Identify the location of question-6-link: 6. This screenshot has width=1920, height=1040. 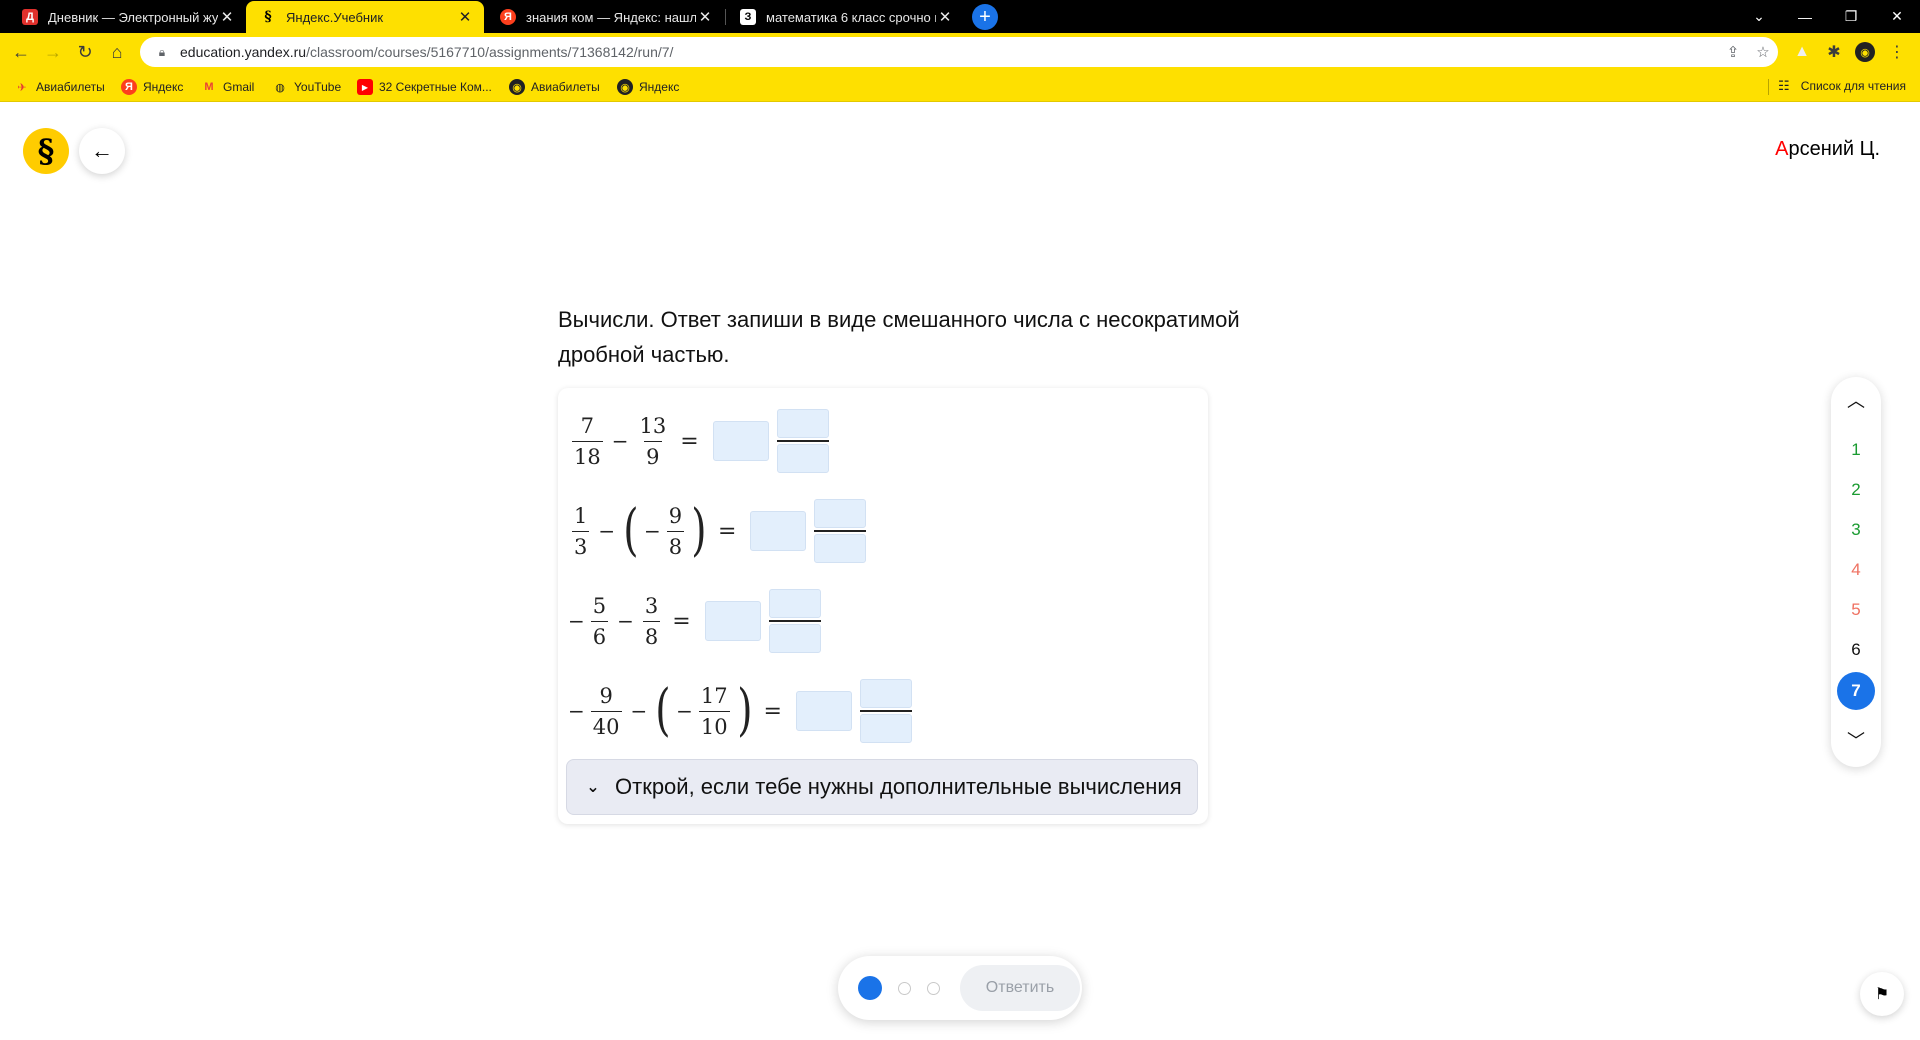
(1856, 650).